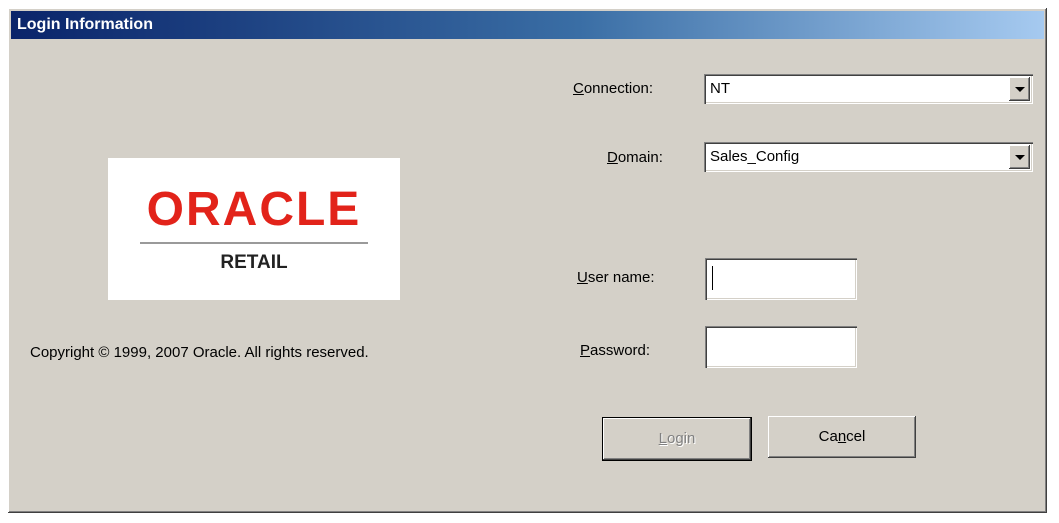 The height and width of the screenshot is (523, 1059). What do you see at coordinates (1019, 157) in the screenshot?
I see `domain-dropdown-arrow-icon` at bounding box center [1019, 157].